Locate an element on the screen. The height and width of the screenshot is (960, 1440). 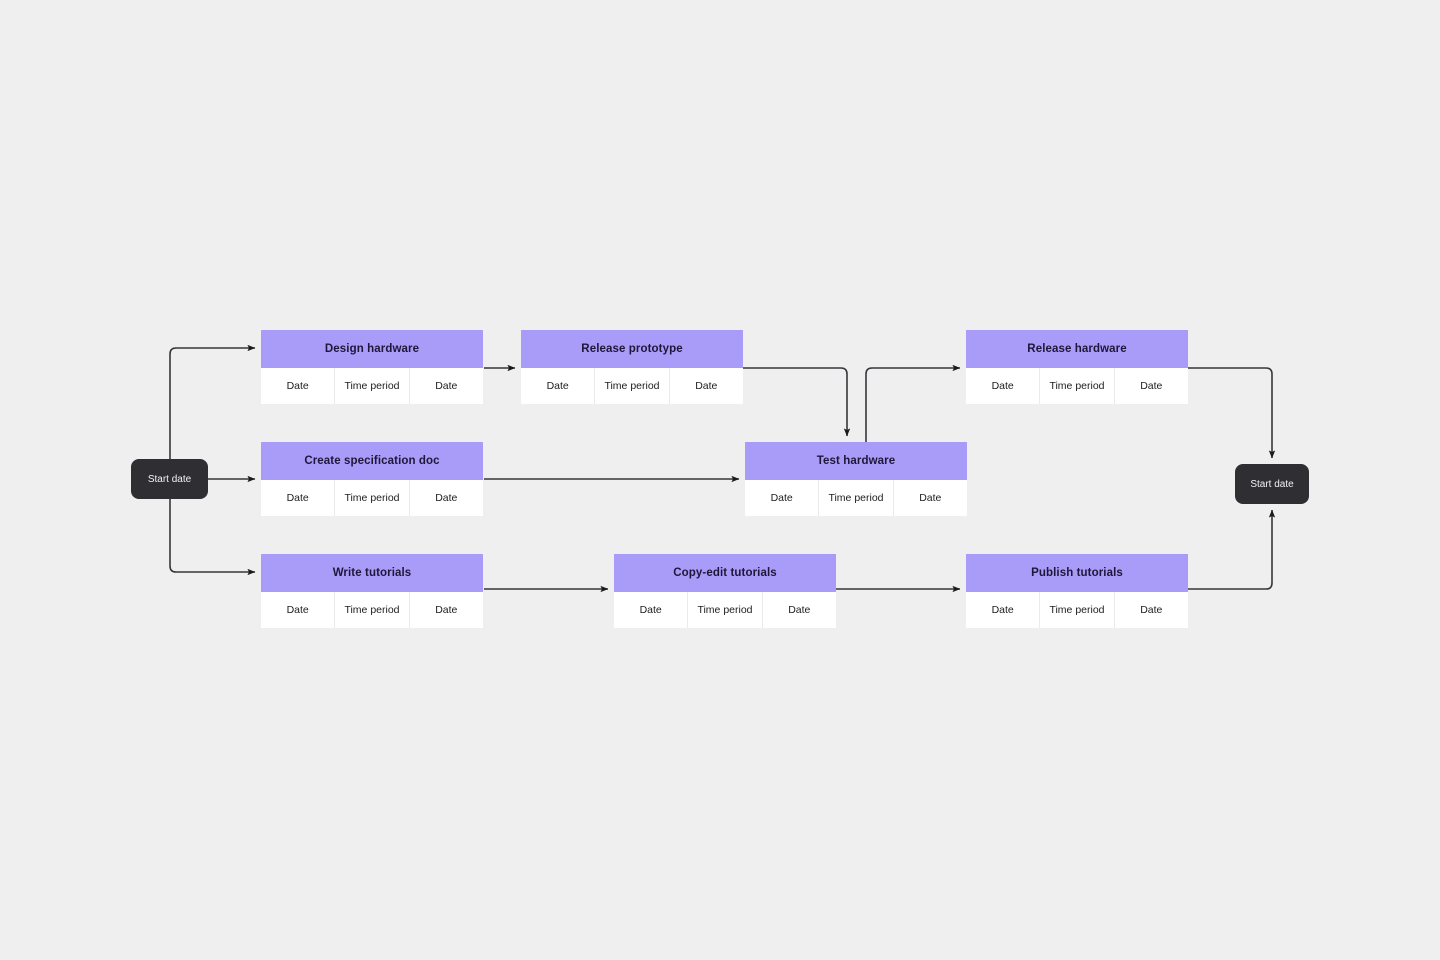
task-card-release-hardware: Release hardware Date Time period Date is located at coordinates (1077, 367).